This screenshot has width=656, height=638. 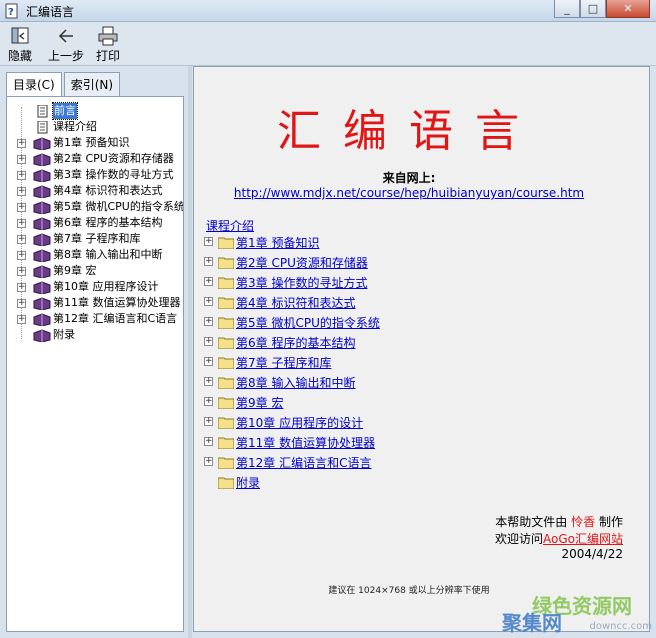 What do you see at coordinates (295, 302) in the screenshot?
I see `toc-link: 第4章 标识符和表达式` at bounding box center [295, 302].